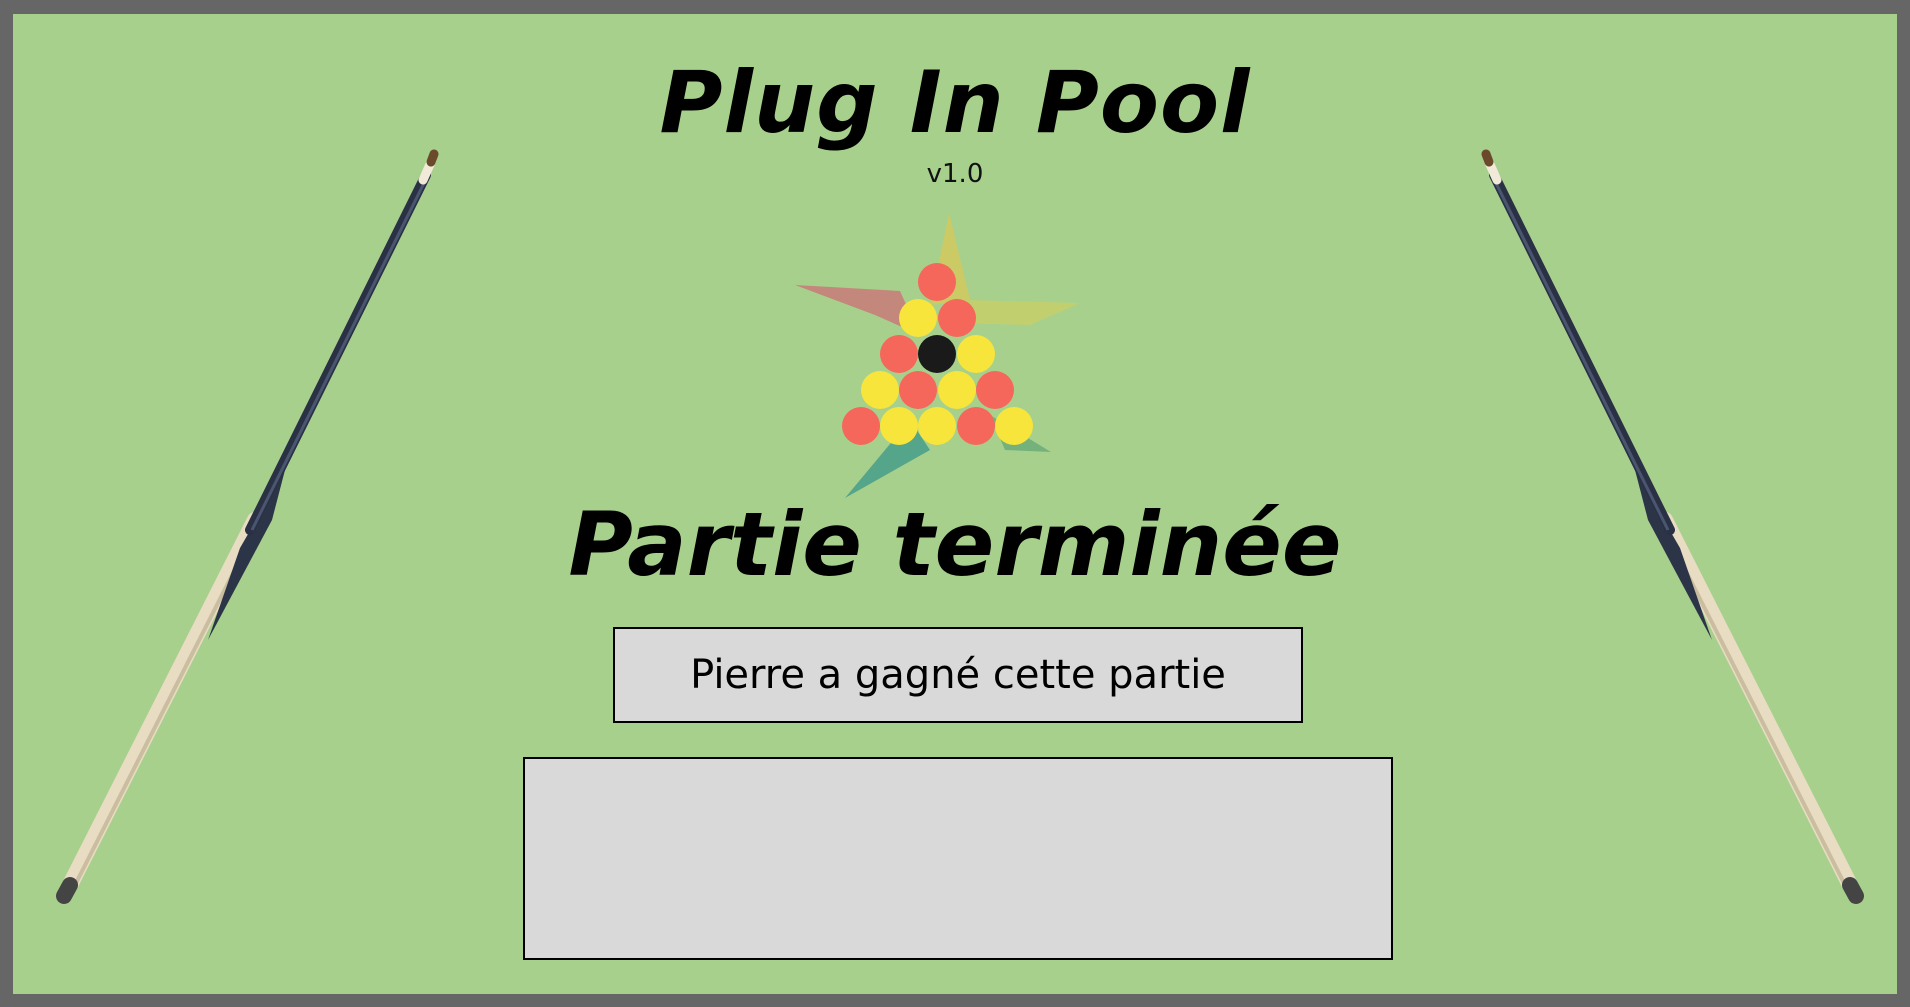 Image resolution: width=1910 pixels, height=1007 pixels. What do you see at coordinates (955, 174) in the screenshot?
I see `version-label: v1.0` at bounding box center [955, 174].